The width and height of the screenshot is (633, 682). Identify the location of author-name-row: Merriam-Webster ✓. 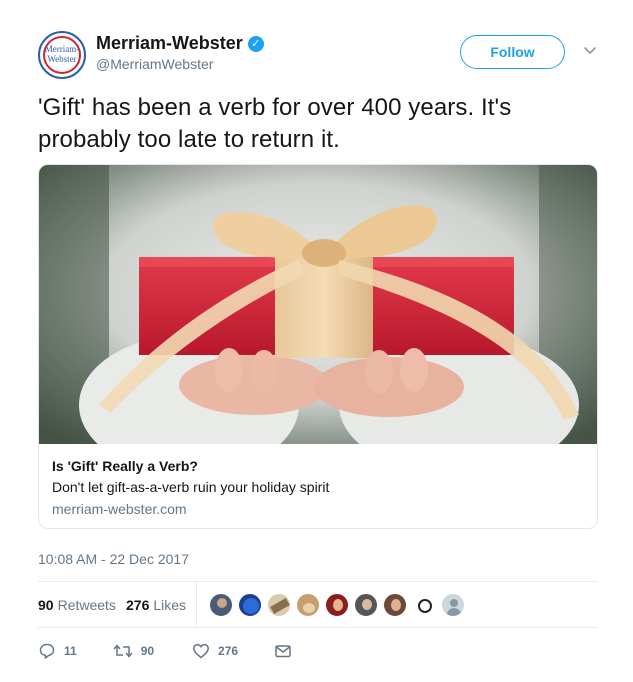
(180, 43).